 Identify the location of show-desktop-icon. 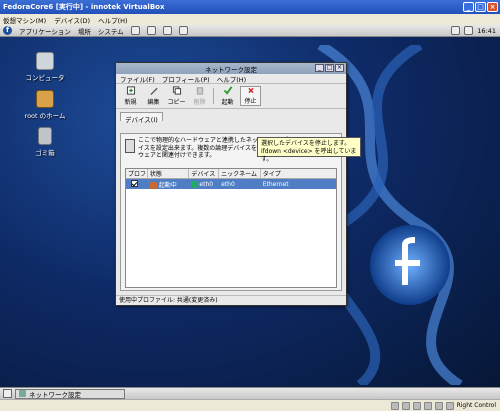
(7, 393).